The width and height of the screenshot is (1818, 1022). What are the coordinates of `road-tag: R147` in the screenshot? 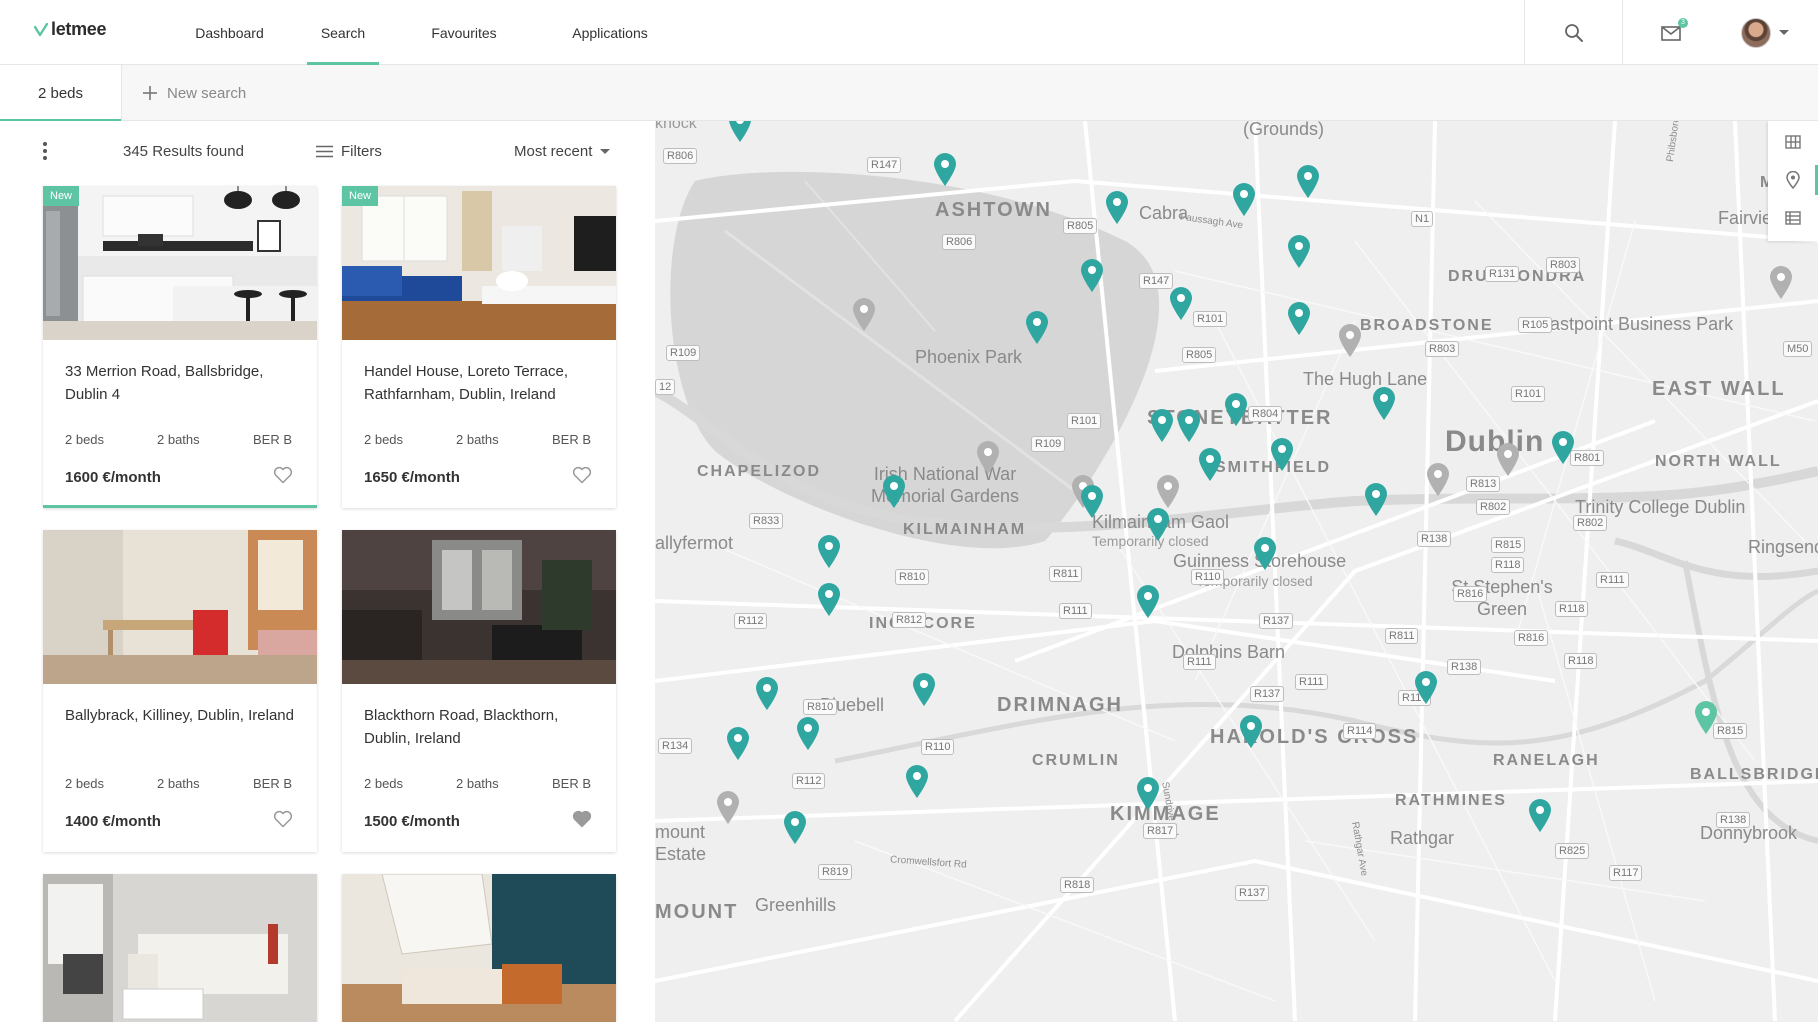 It's located at (884, 165).